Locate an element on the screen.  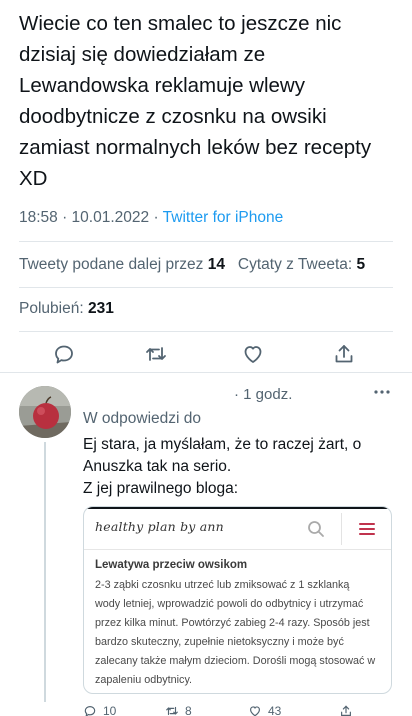
reply-retweet-button: 8 is located at coordinates (178, 710).